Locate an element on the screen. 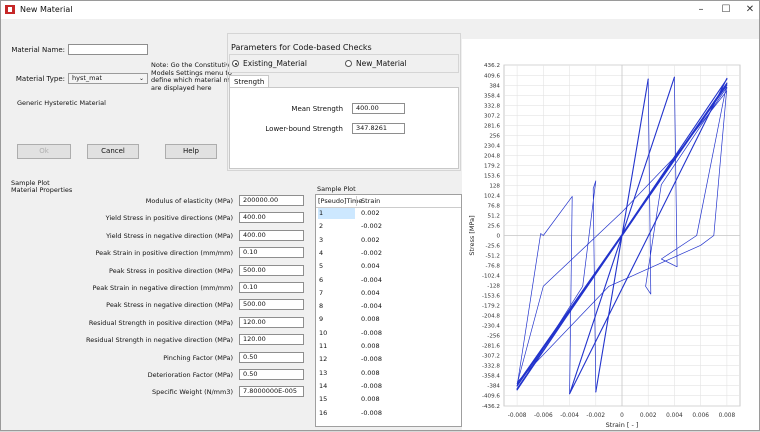 The image size is (760, 432). cancel-button: Cancel is located at coordinates (113, 151).